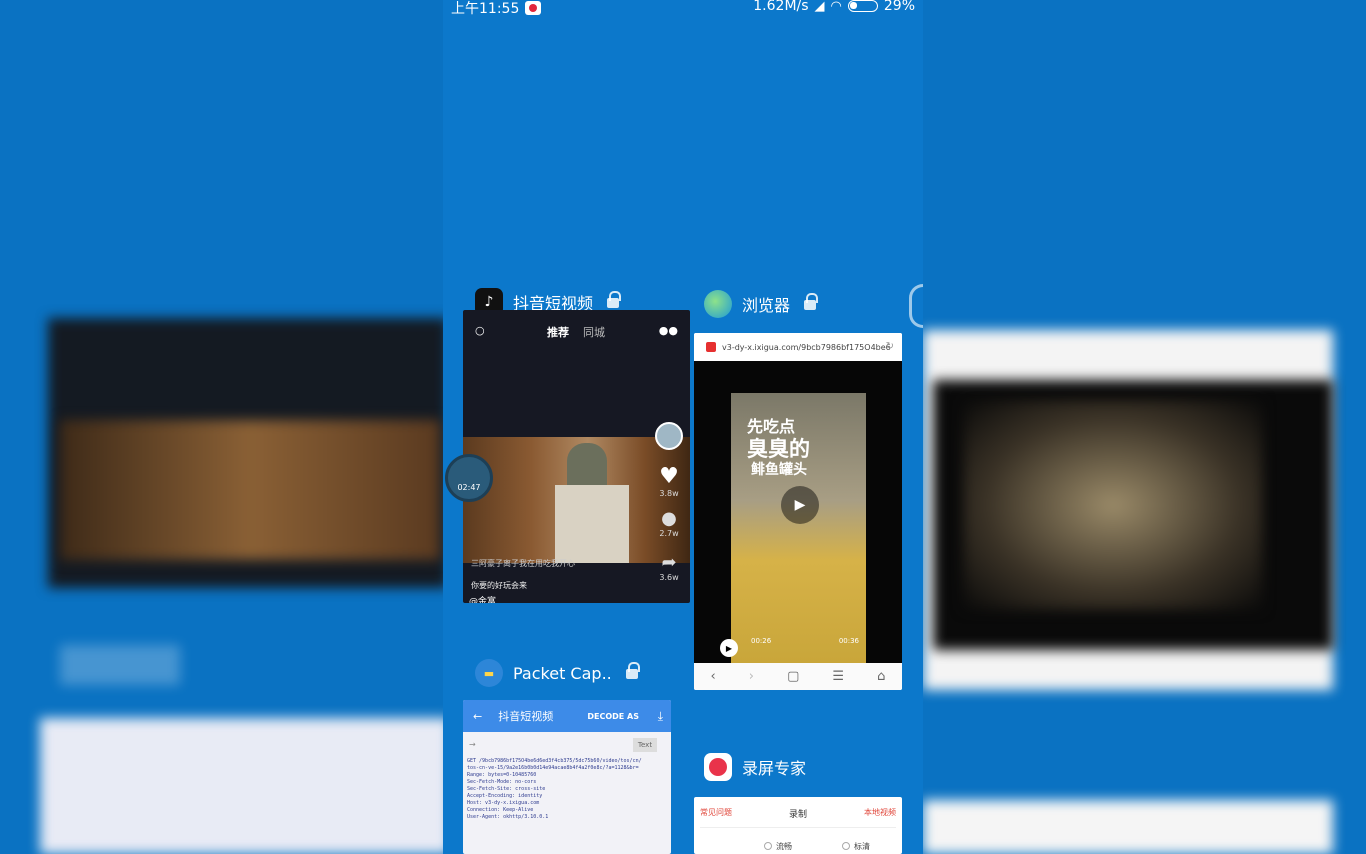 This screenshot has height=854, width=1366. I want to click on globe-icon, so click(718, 304).